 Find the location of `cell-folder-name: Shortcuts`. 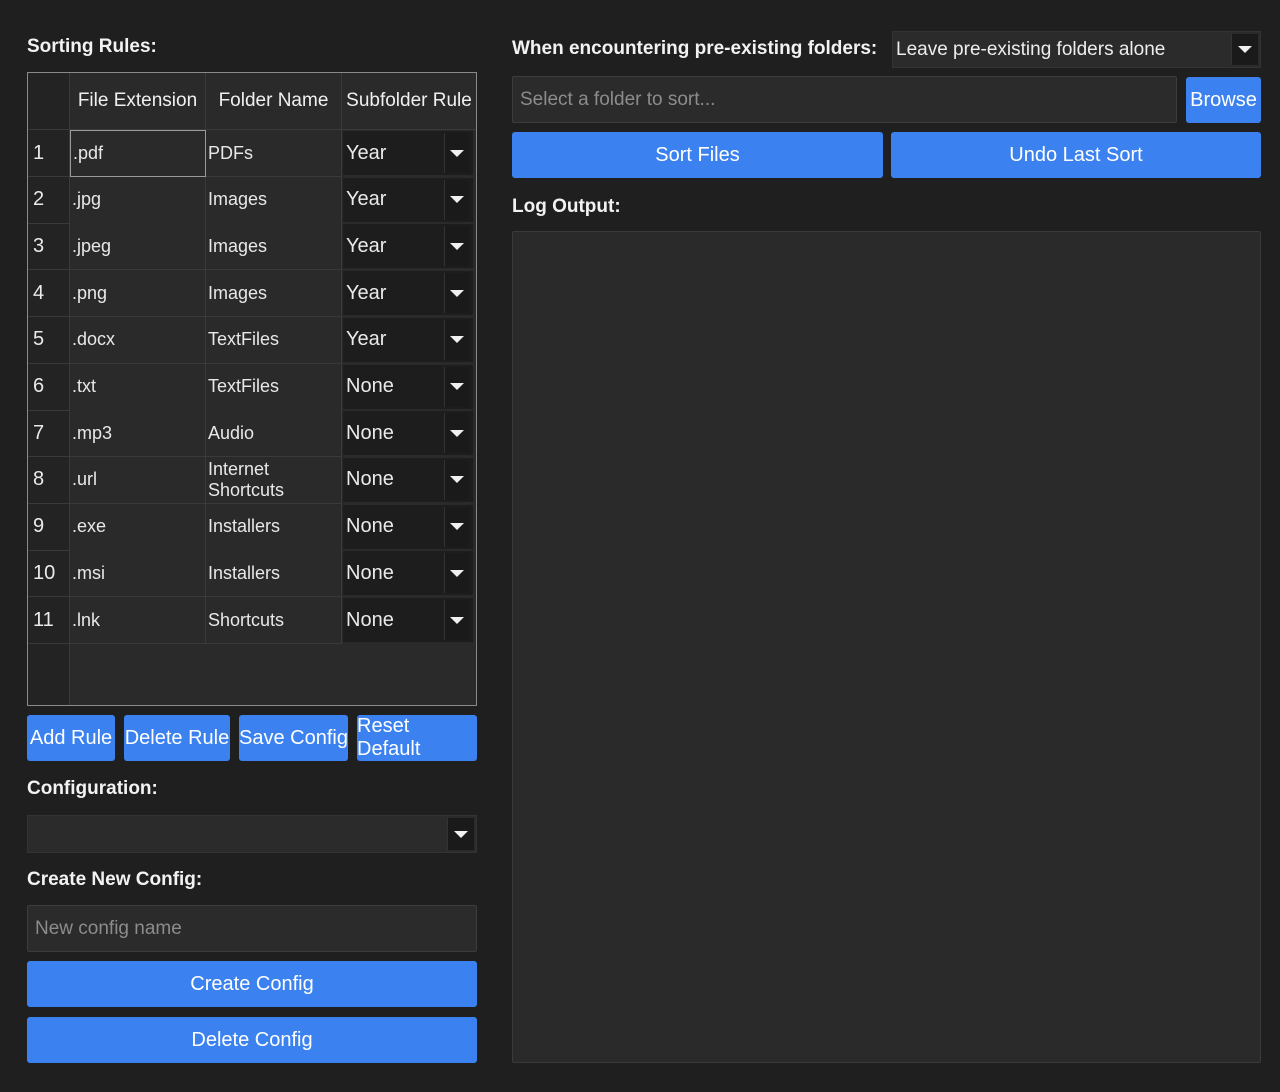

cell-folder-name: Shortcuts is located at coordinates (274, 620).